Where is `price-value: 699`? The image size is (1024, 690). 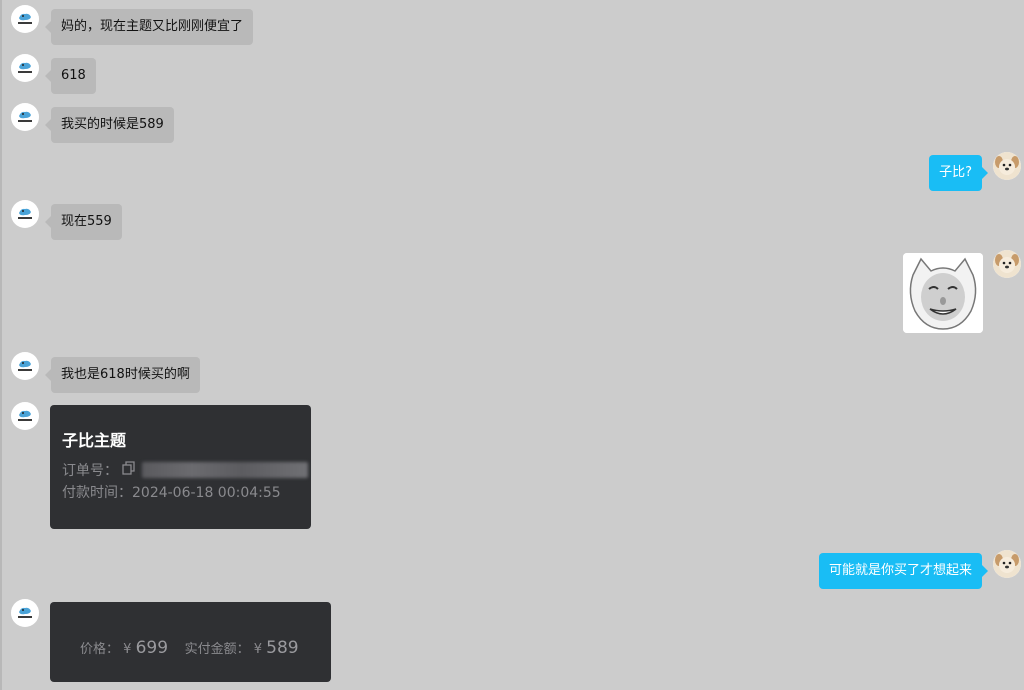
price-value: 699 is located at coordinates (152, 648).